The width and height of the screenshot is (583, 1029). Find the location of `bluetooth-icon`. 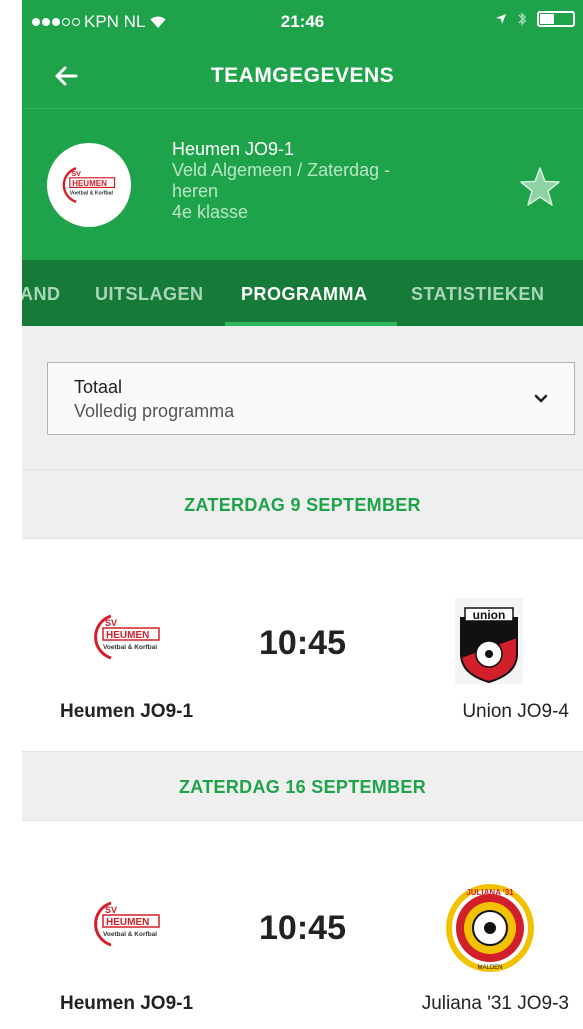

bluetooth-icon is located at coordinates (522, 19).